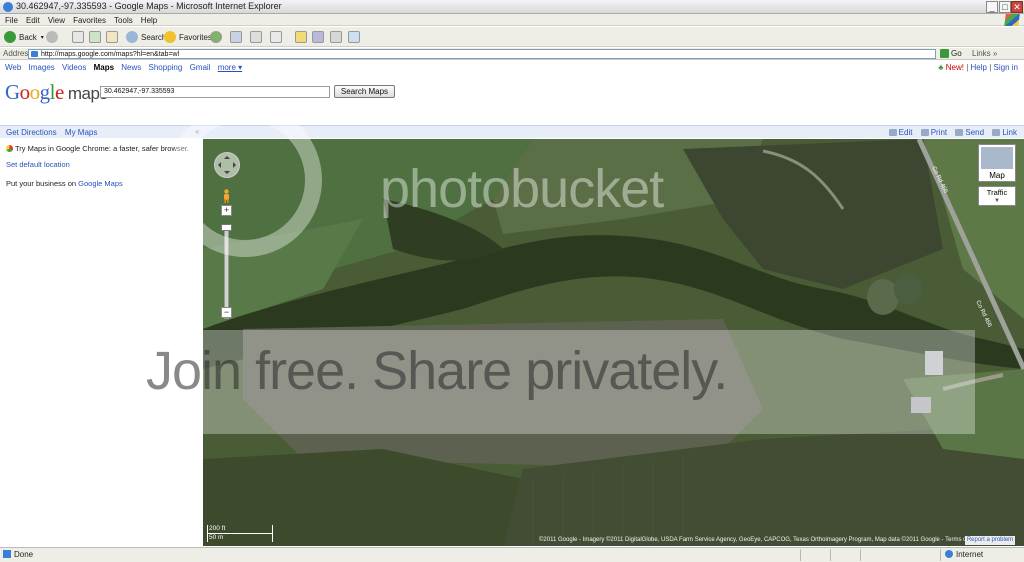 Image resolution: width=1024 pixels, height=562 pixels. I want to click on research-icon, so click(336, 37).